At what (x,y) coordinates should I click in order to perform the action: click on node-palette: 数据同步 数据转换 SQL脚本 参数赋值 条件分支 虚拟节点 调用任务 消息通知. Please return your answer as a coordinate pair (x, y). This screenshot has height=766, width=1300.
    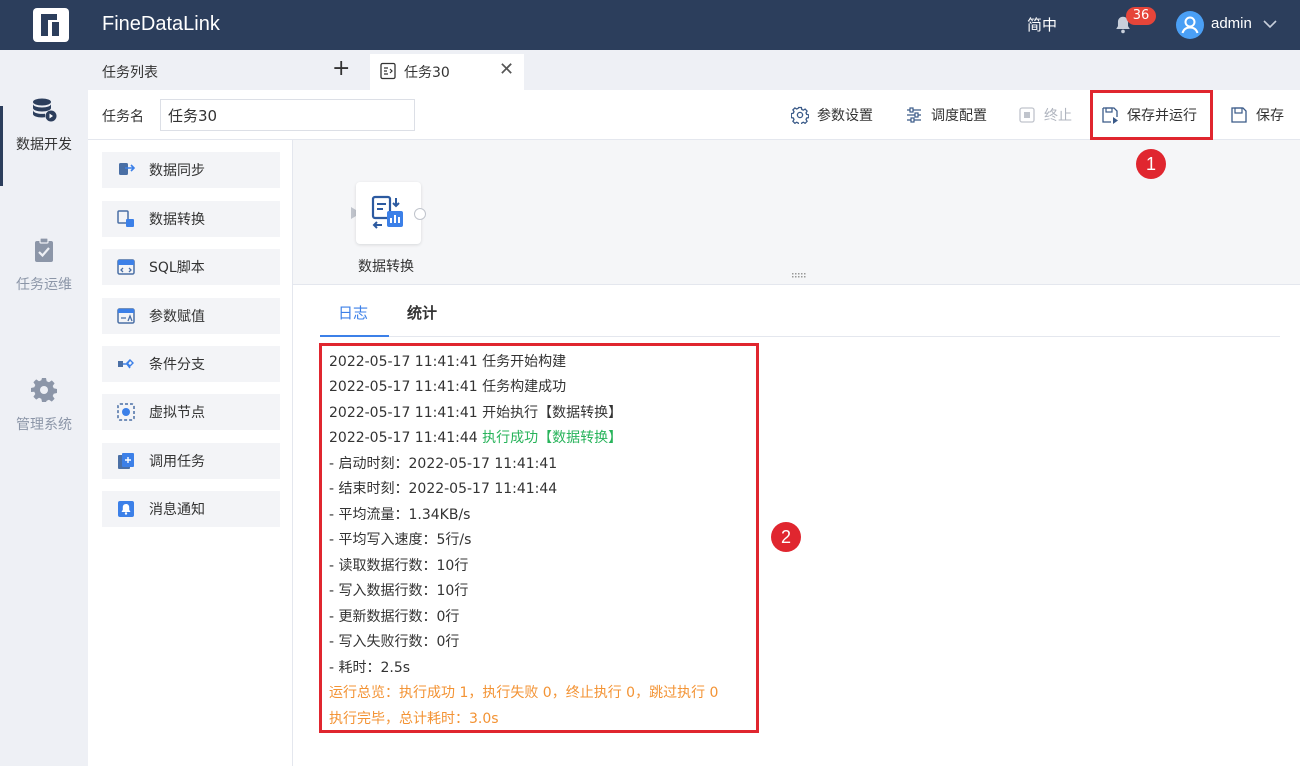
    Looking at the image, I should click on (190, 453).